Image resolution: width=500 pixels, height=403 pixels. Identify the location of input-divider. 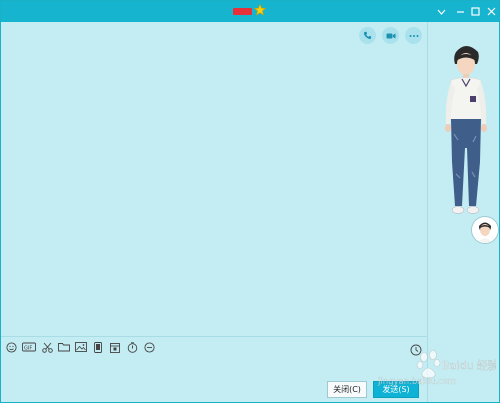
(214, 336).